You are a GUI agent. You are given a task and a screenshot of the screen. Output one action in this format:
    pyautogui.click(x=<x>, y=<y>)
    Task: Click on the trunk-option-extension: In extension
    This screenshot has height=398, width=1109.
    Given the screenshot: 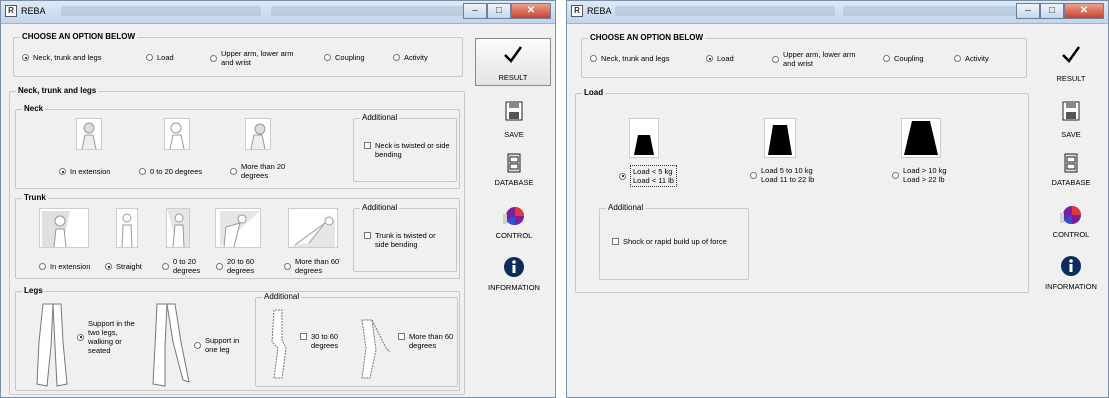 What is the action you would take?
    pyautogui.click(x=64, y=266)
    